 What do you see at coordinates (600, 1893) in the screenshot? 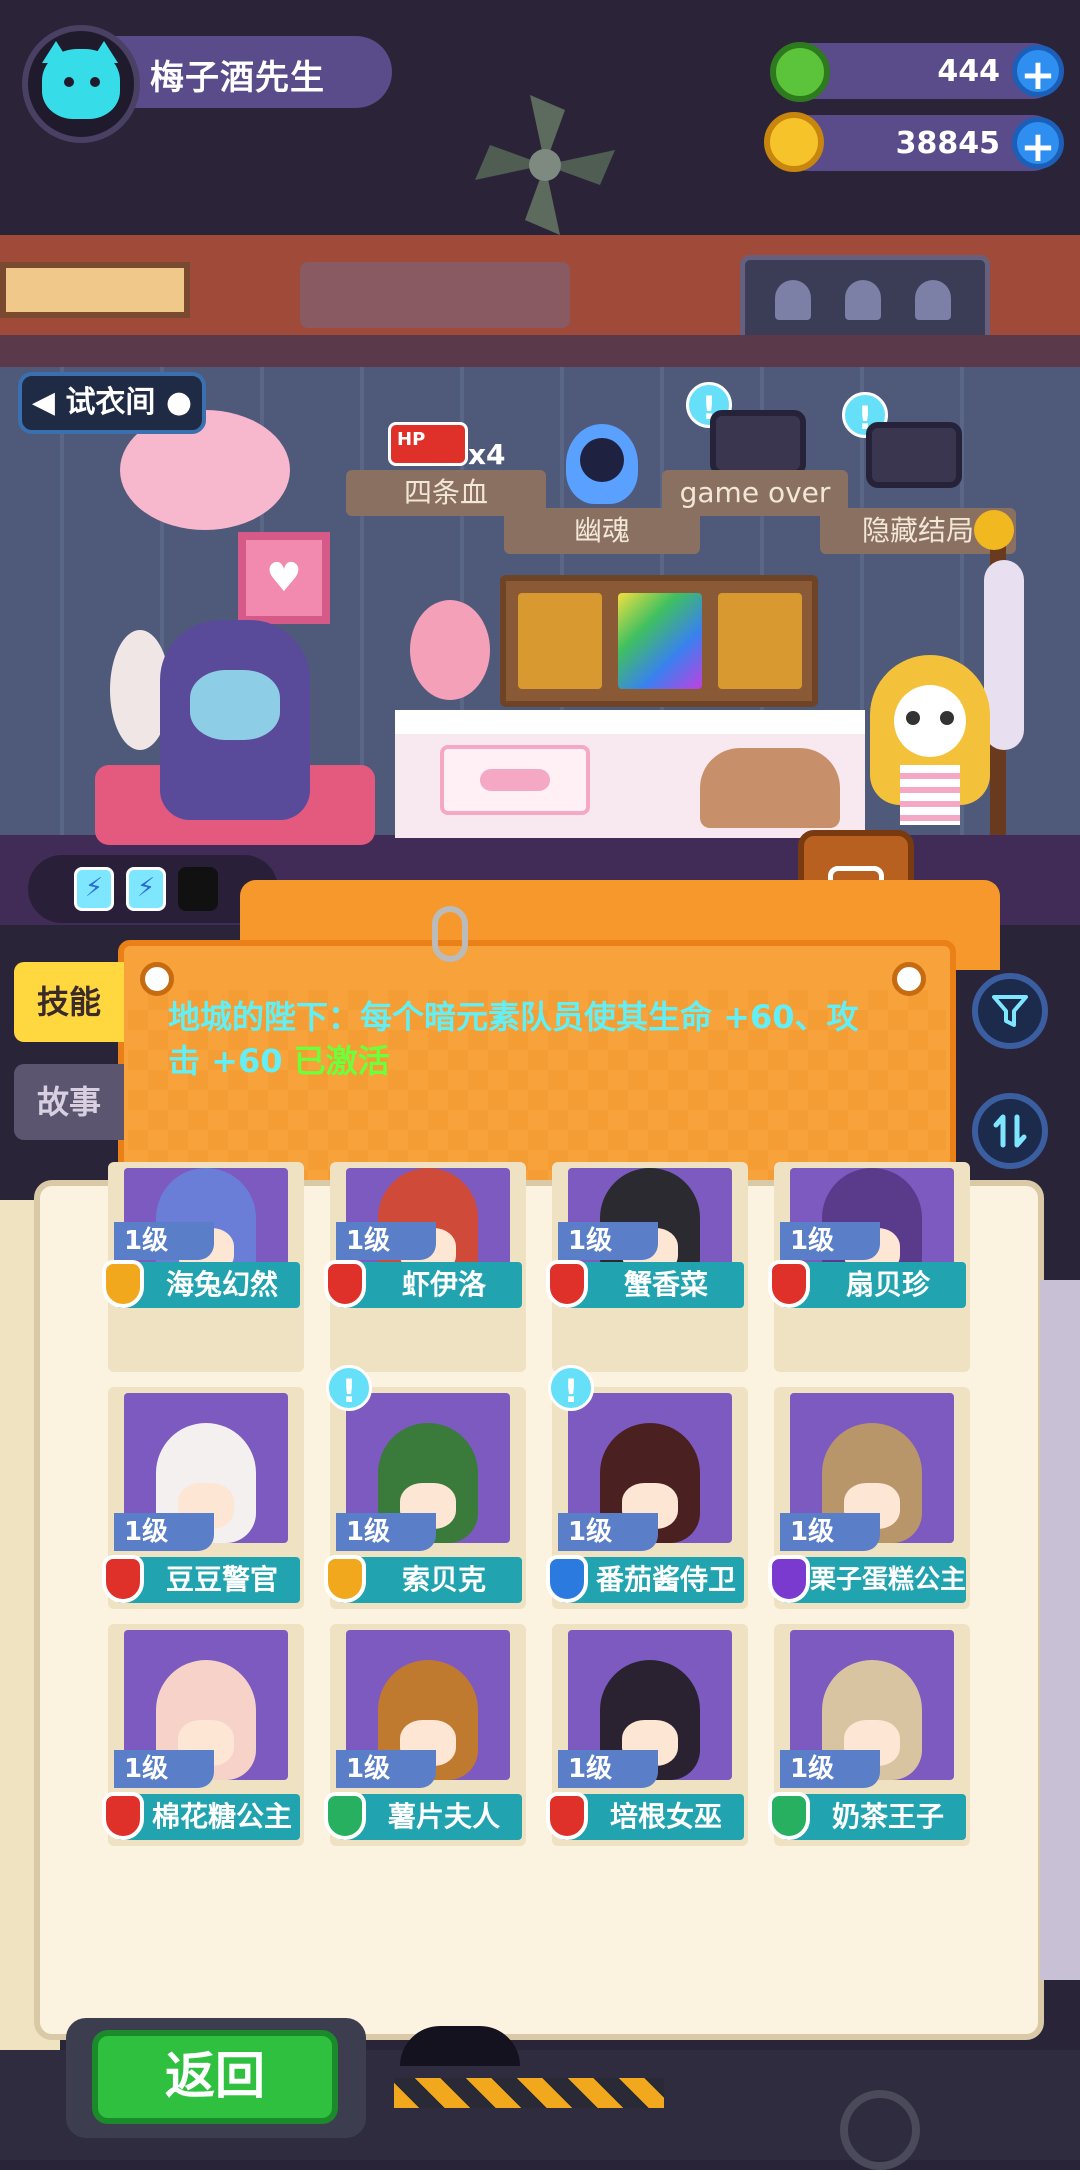
I see `page-footer-text` at bounding box center [600, 1893].